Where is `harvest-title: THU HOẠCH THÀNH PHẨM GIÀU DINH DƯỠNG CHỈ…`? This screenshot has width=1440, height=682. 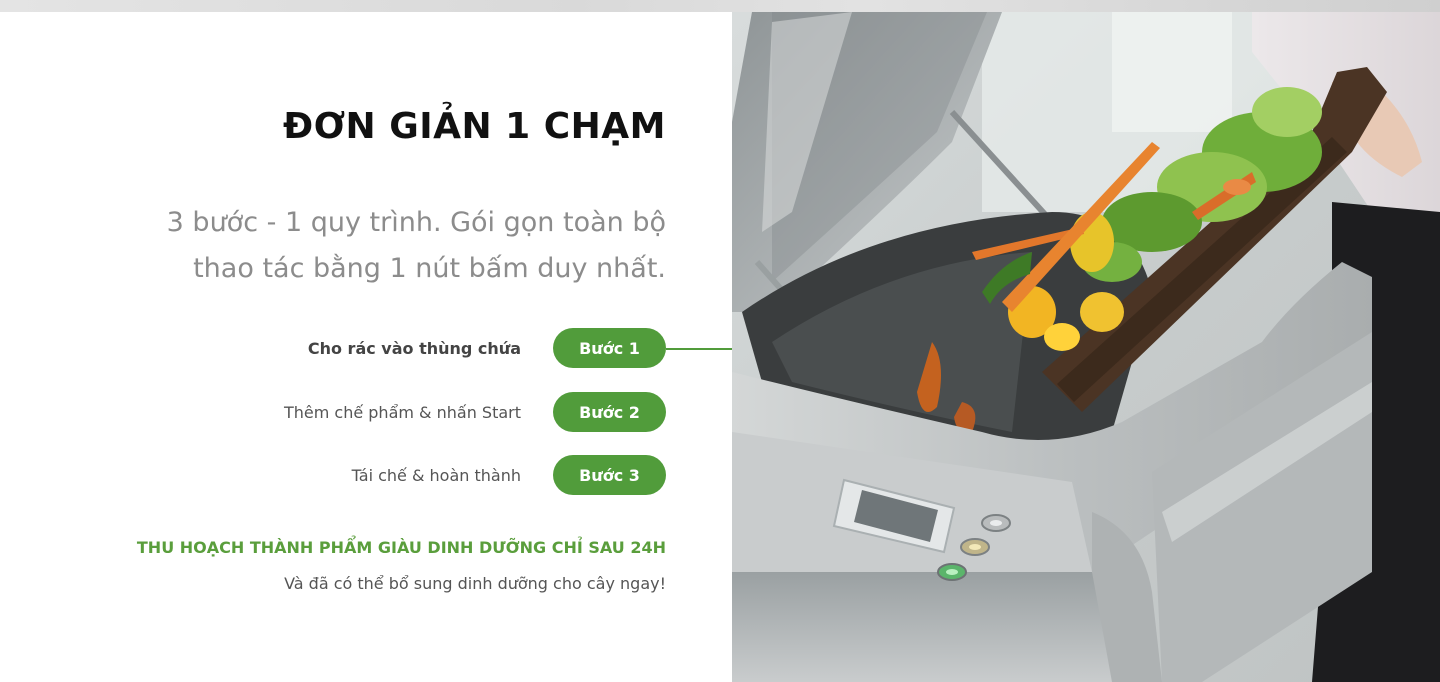
harvest-title: THU HOẠCH THÀNH PHẨM GIÀU DINH DƯỠNG CHỈ… is located at coordinates (401, 547).